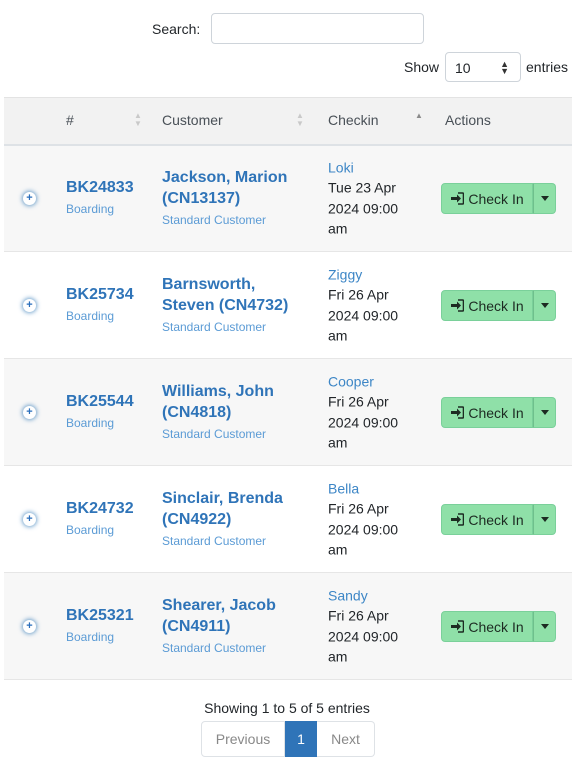 The width and height of the screenshot is (574, 773). Describe the element at coordinates (505, 121) in the screenshot. I see `column-header-actions: Actions` at that location.